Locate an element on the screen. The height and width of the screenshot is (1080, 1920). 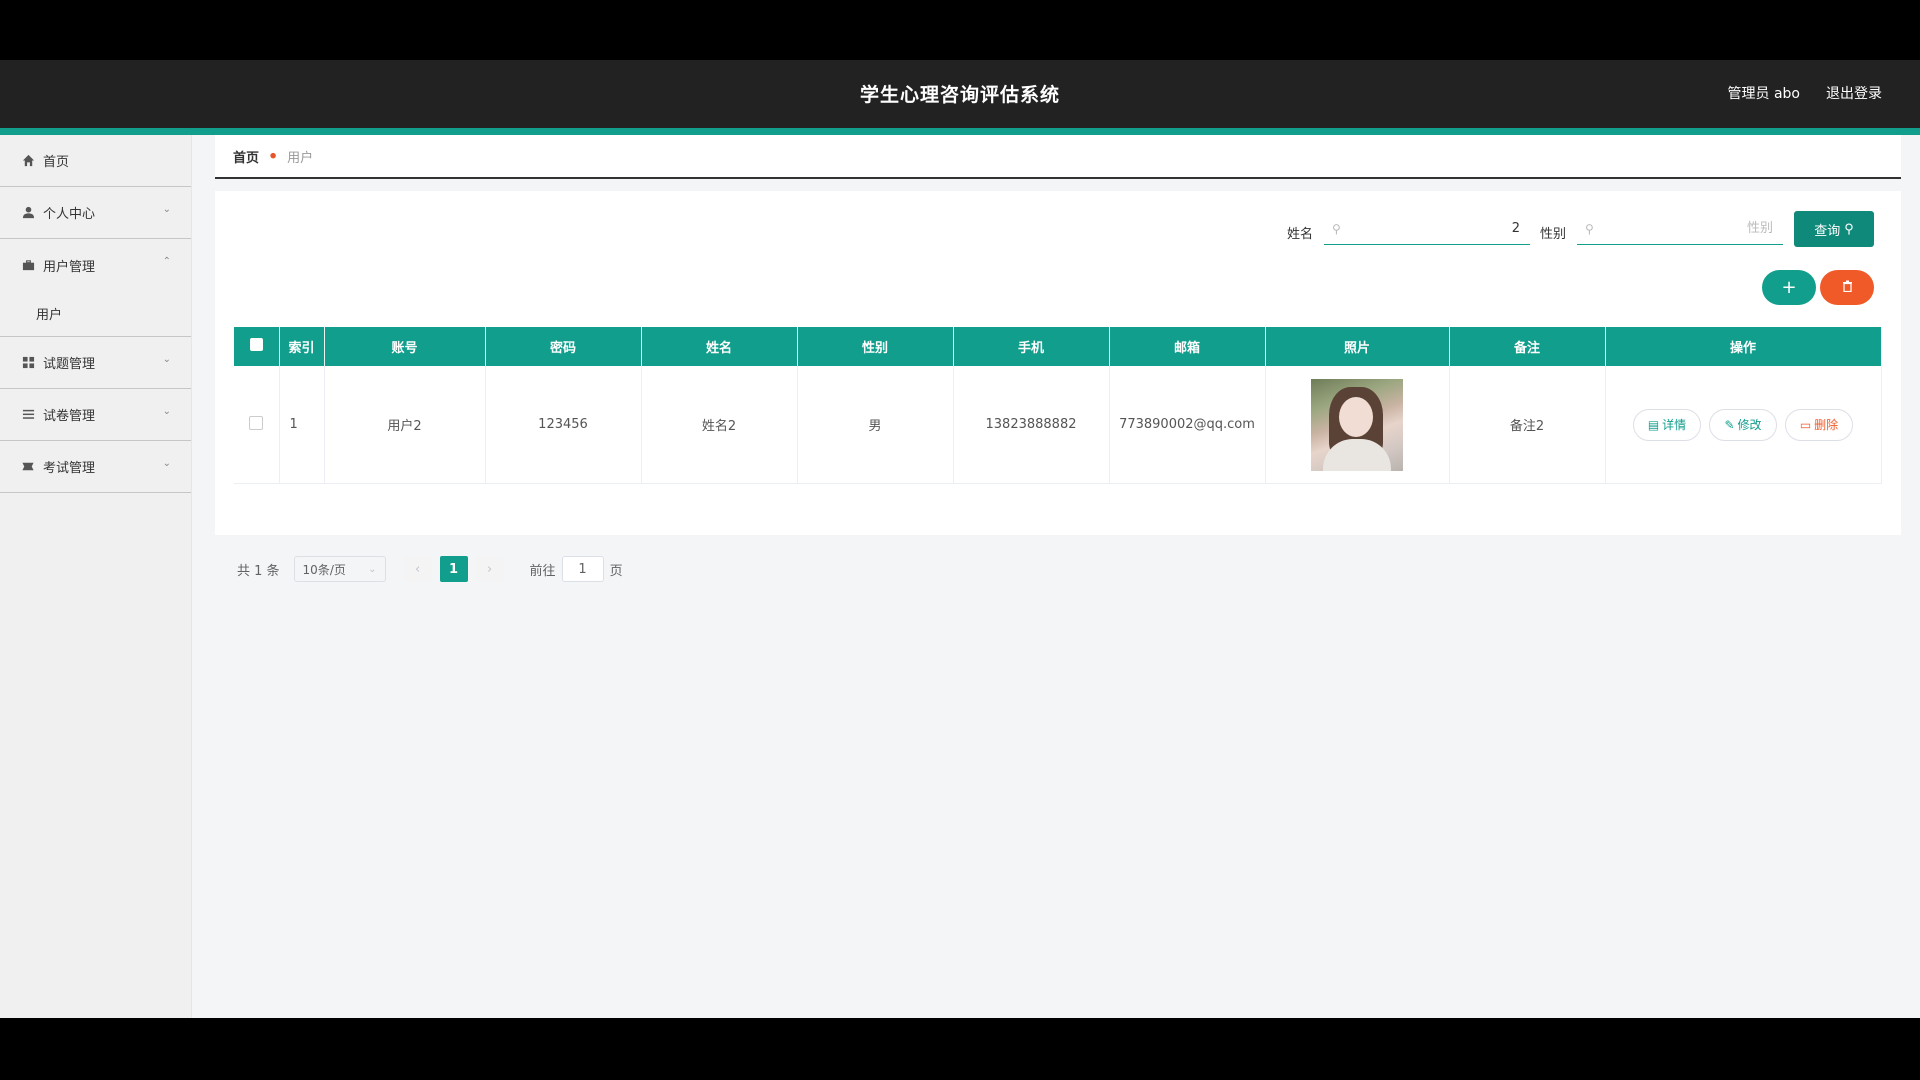
list-icon is located at coordinates (28, 415).